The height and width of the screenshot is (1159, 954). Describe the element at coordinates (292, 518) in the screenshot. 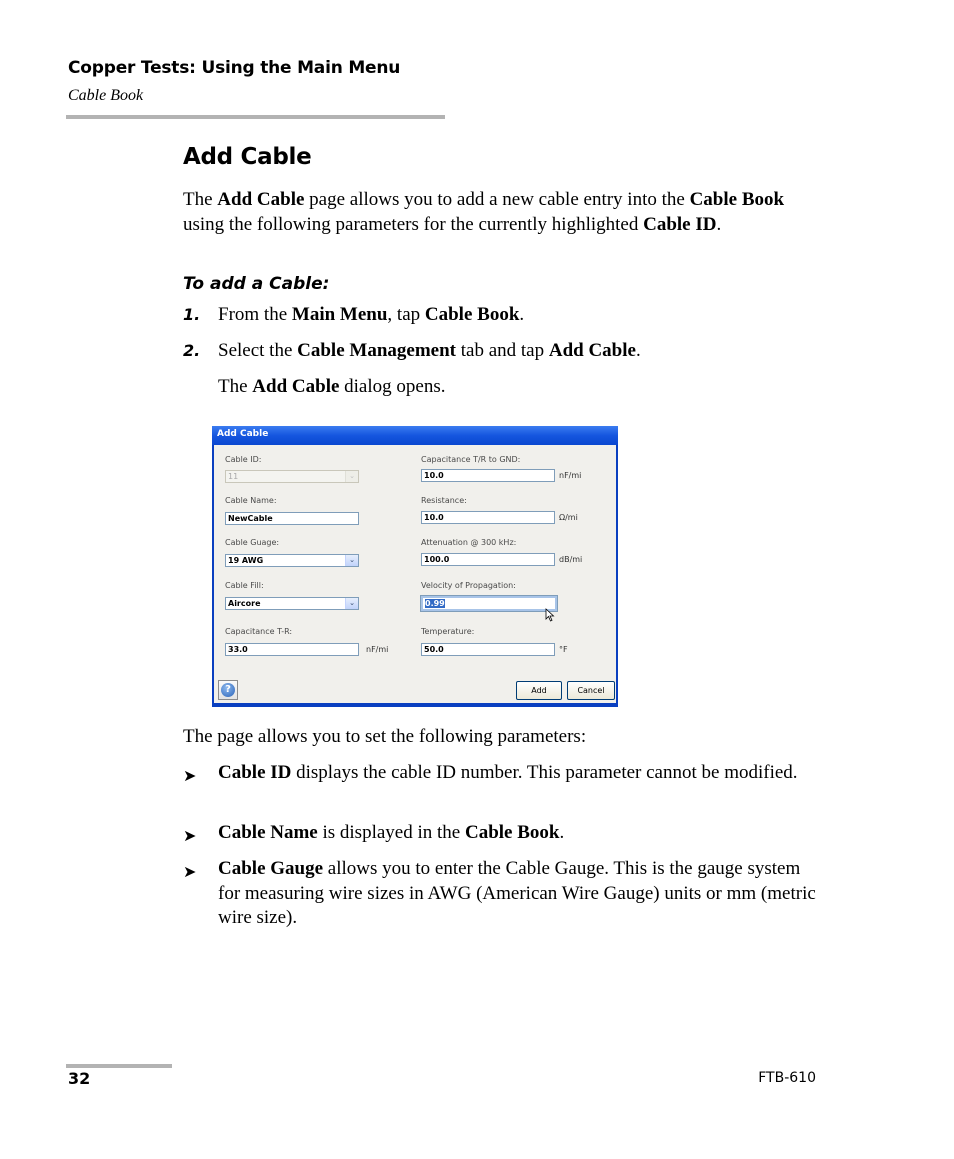

I see `cable-name-input: NewCable` at that location.